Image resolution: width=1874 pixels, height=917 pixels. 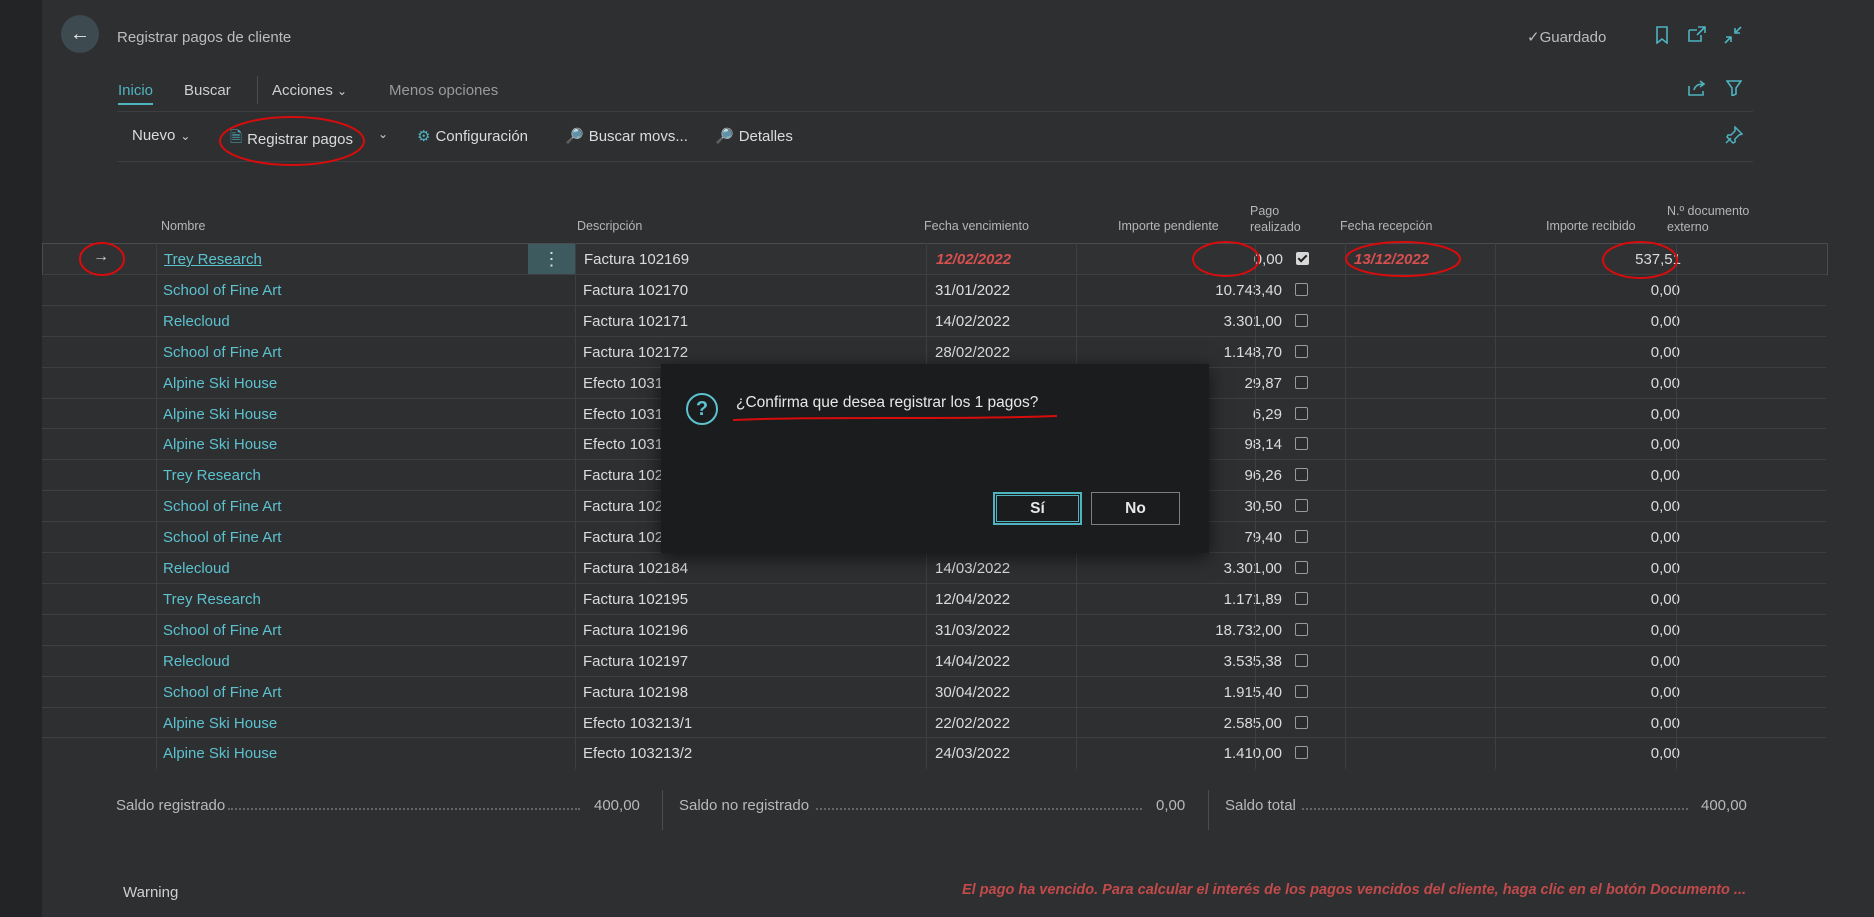 I want to click on description-cell: Factura 102170, so click(x=635, y=290).